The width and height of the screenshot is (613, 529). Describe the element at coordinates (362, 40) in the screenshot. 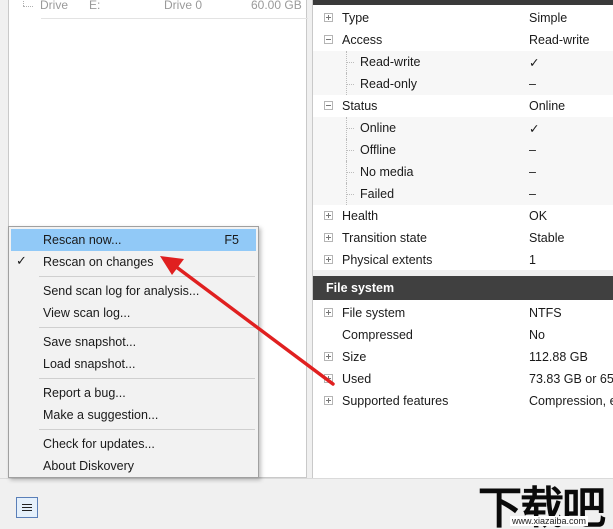

I see `property-name: Access` at that location.